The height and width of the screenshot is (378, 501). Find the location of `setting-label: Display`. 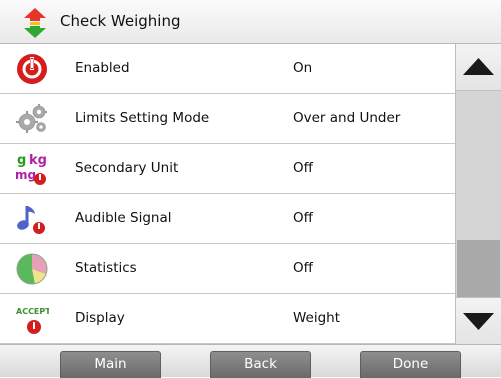

setting-label: Display is located at coordinates (100, 318).